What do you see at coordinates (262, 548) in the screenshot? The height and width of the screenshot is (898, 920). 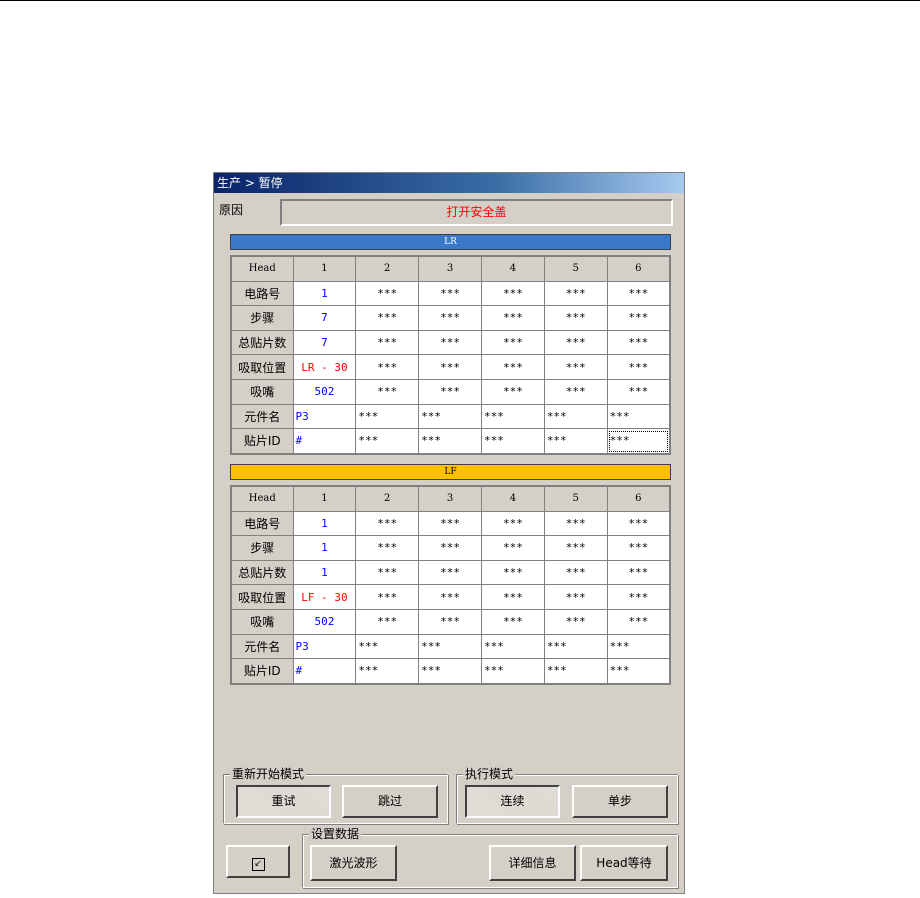 I see `lf-row-label: 步骤` at bounding box center [262, 548].